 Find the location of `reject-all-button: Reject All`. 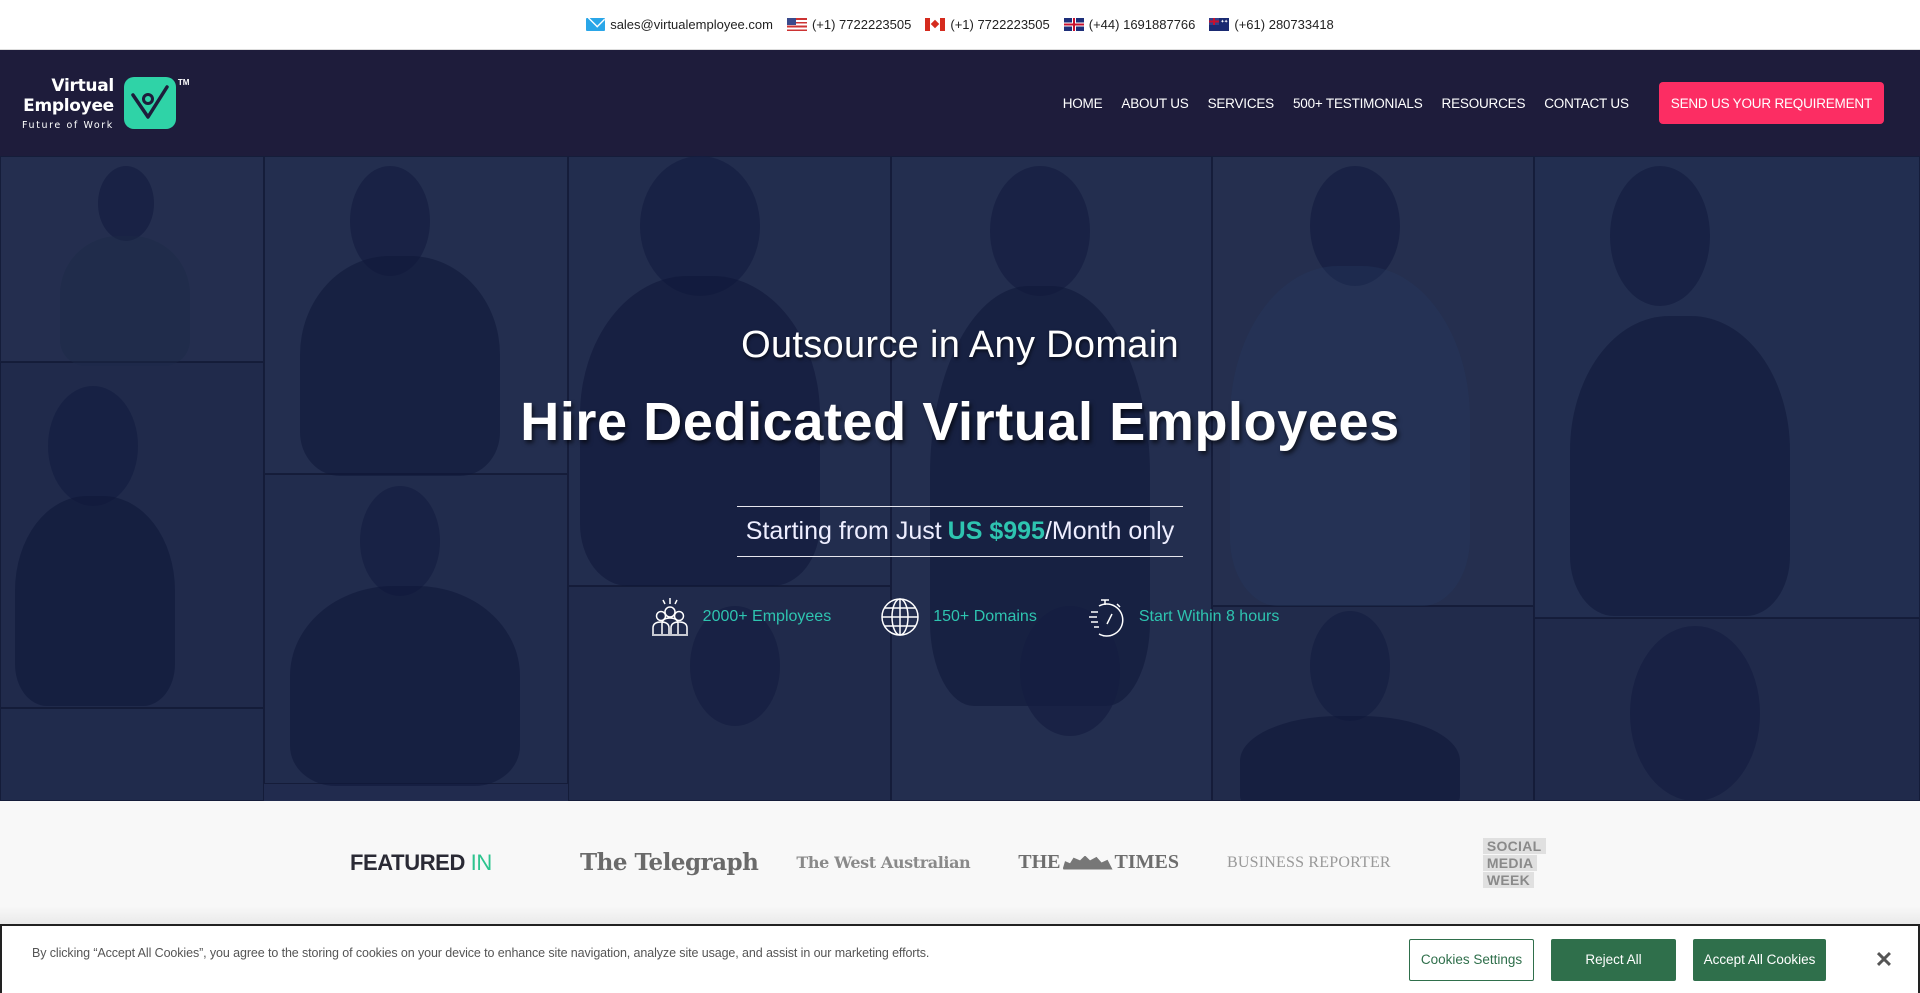

reject-all-button: Reject All is located at coordinates (1613, 959).